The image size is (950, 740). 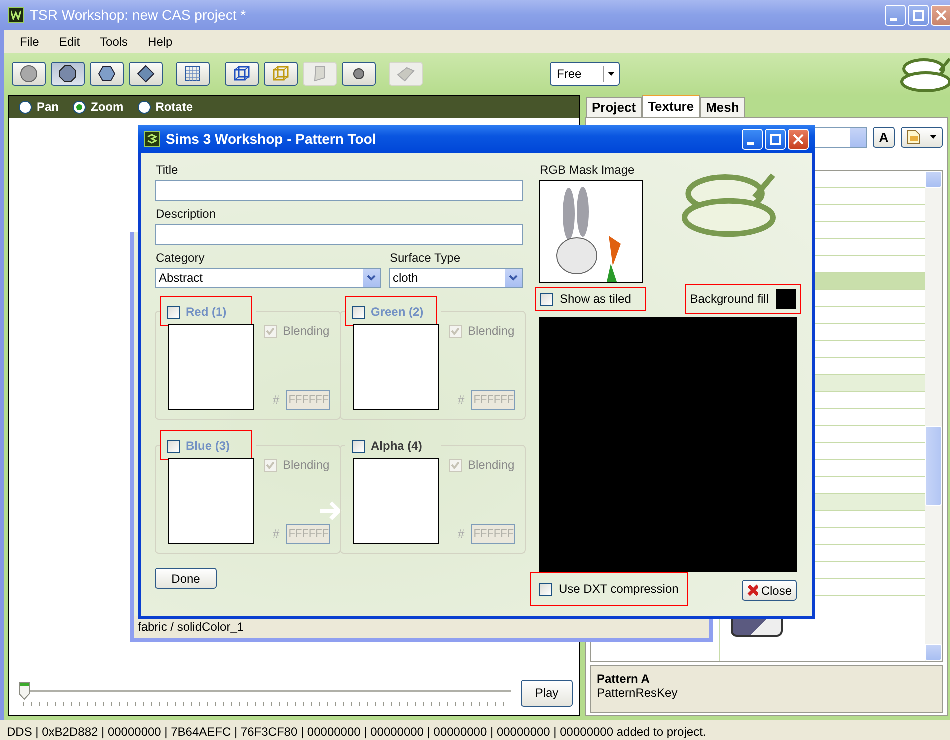 I want to click on timeline-slider, so click(x=265, y=693).